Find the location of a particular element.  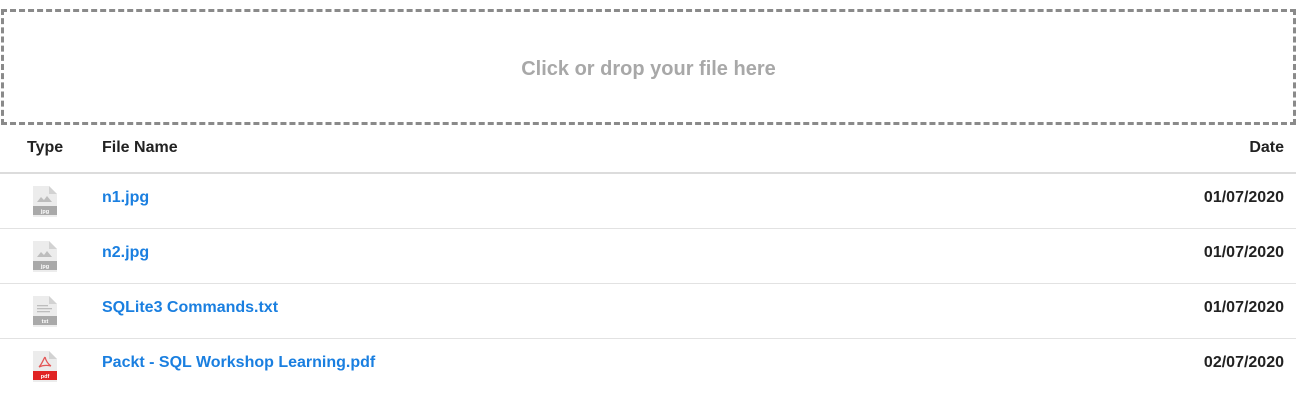

file-link: SQLite3 Commands.txt is located at coordinates (190, 308).